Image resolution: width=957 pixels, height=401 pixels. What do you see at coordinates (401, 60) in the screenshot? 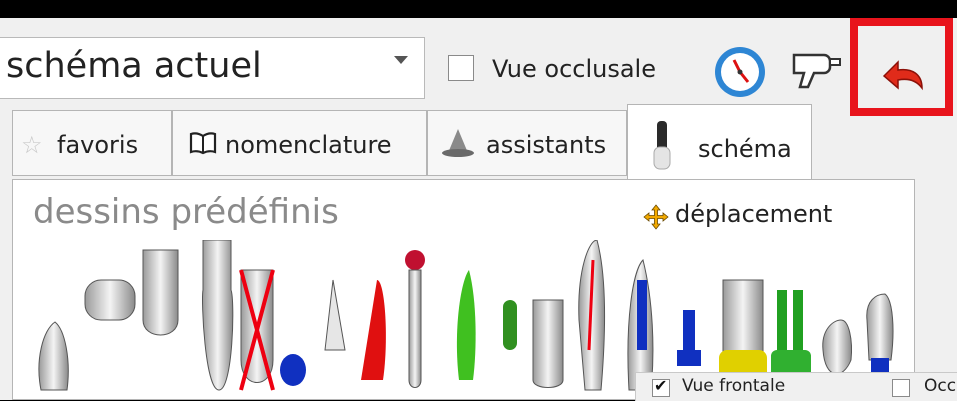
I see `chevron-down-icon` at bounding box center [401, 60].